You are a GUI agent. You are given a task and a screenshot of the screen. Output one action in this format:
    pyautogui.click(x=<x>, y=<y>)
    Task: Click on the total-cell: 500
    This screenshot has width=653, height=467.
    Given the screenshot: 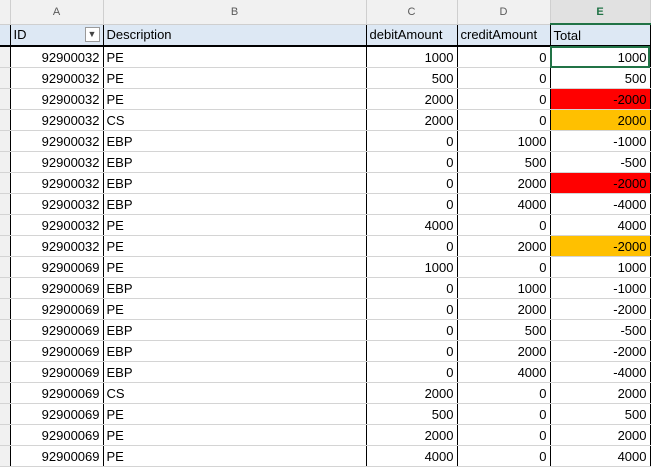 What is the action you would take?
    pyautogui.click(x=600, y=414)
    